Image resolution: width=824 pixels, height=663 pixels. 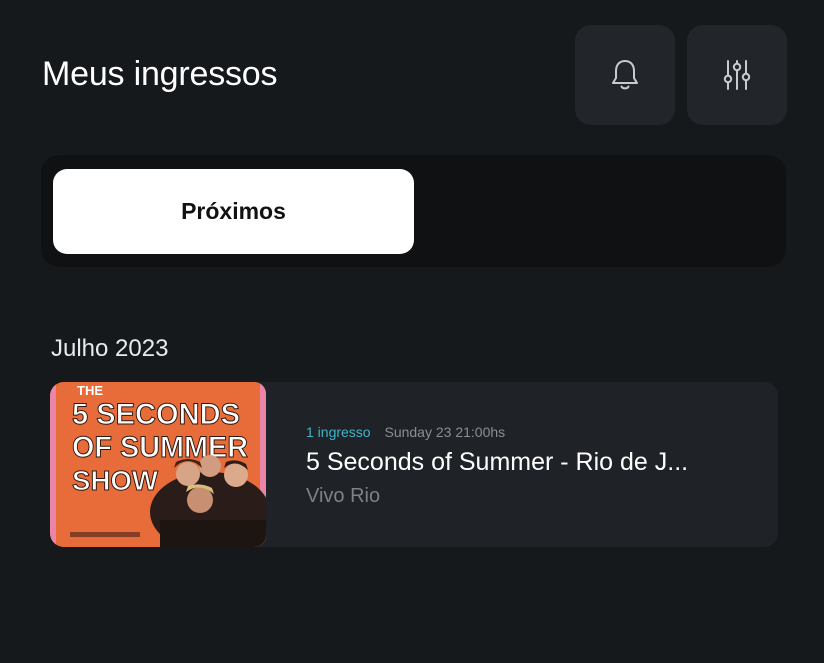 I want to click on ticket-meta: 1 ingresso Sunday 23 21:00hs, so click(x=405, y=432).